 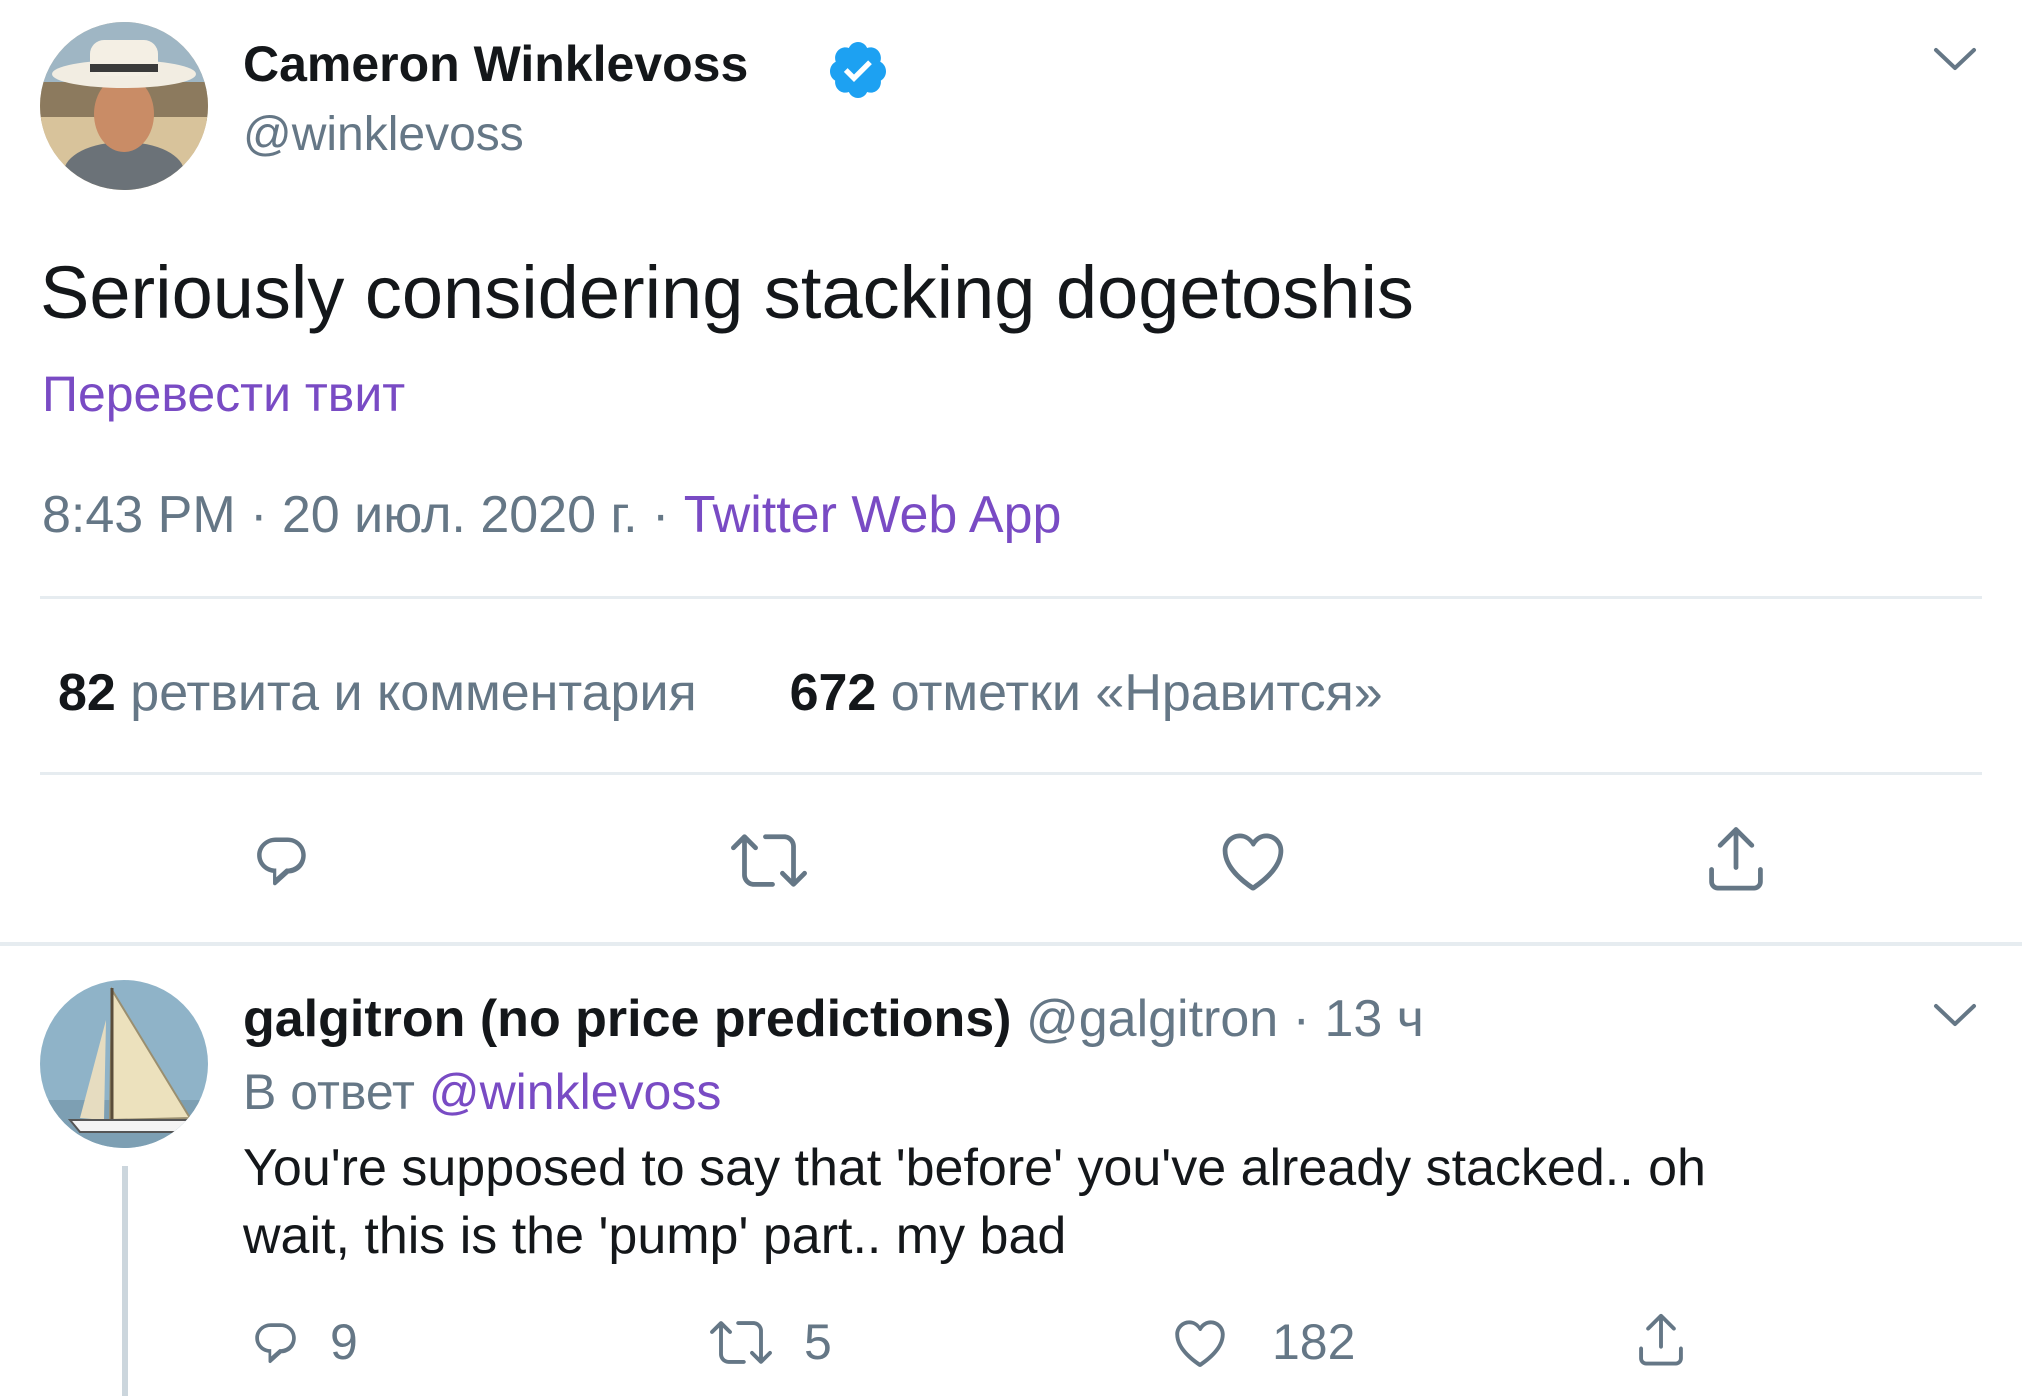 I want to click on likes-stat: 672 отметки «Нравится», so click(x=1086, y=693).